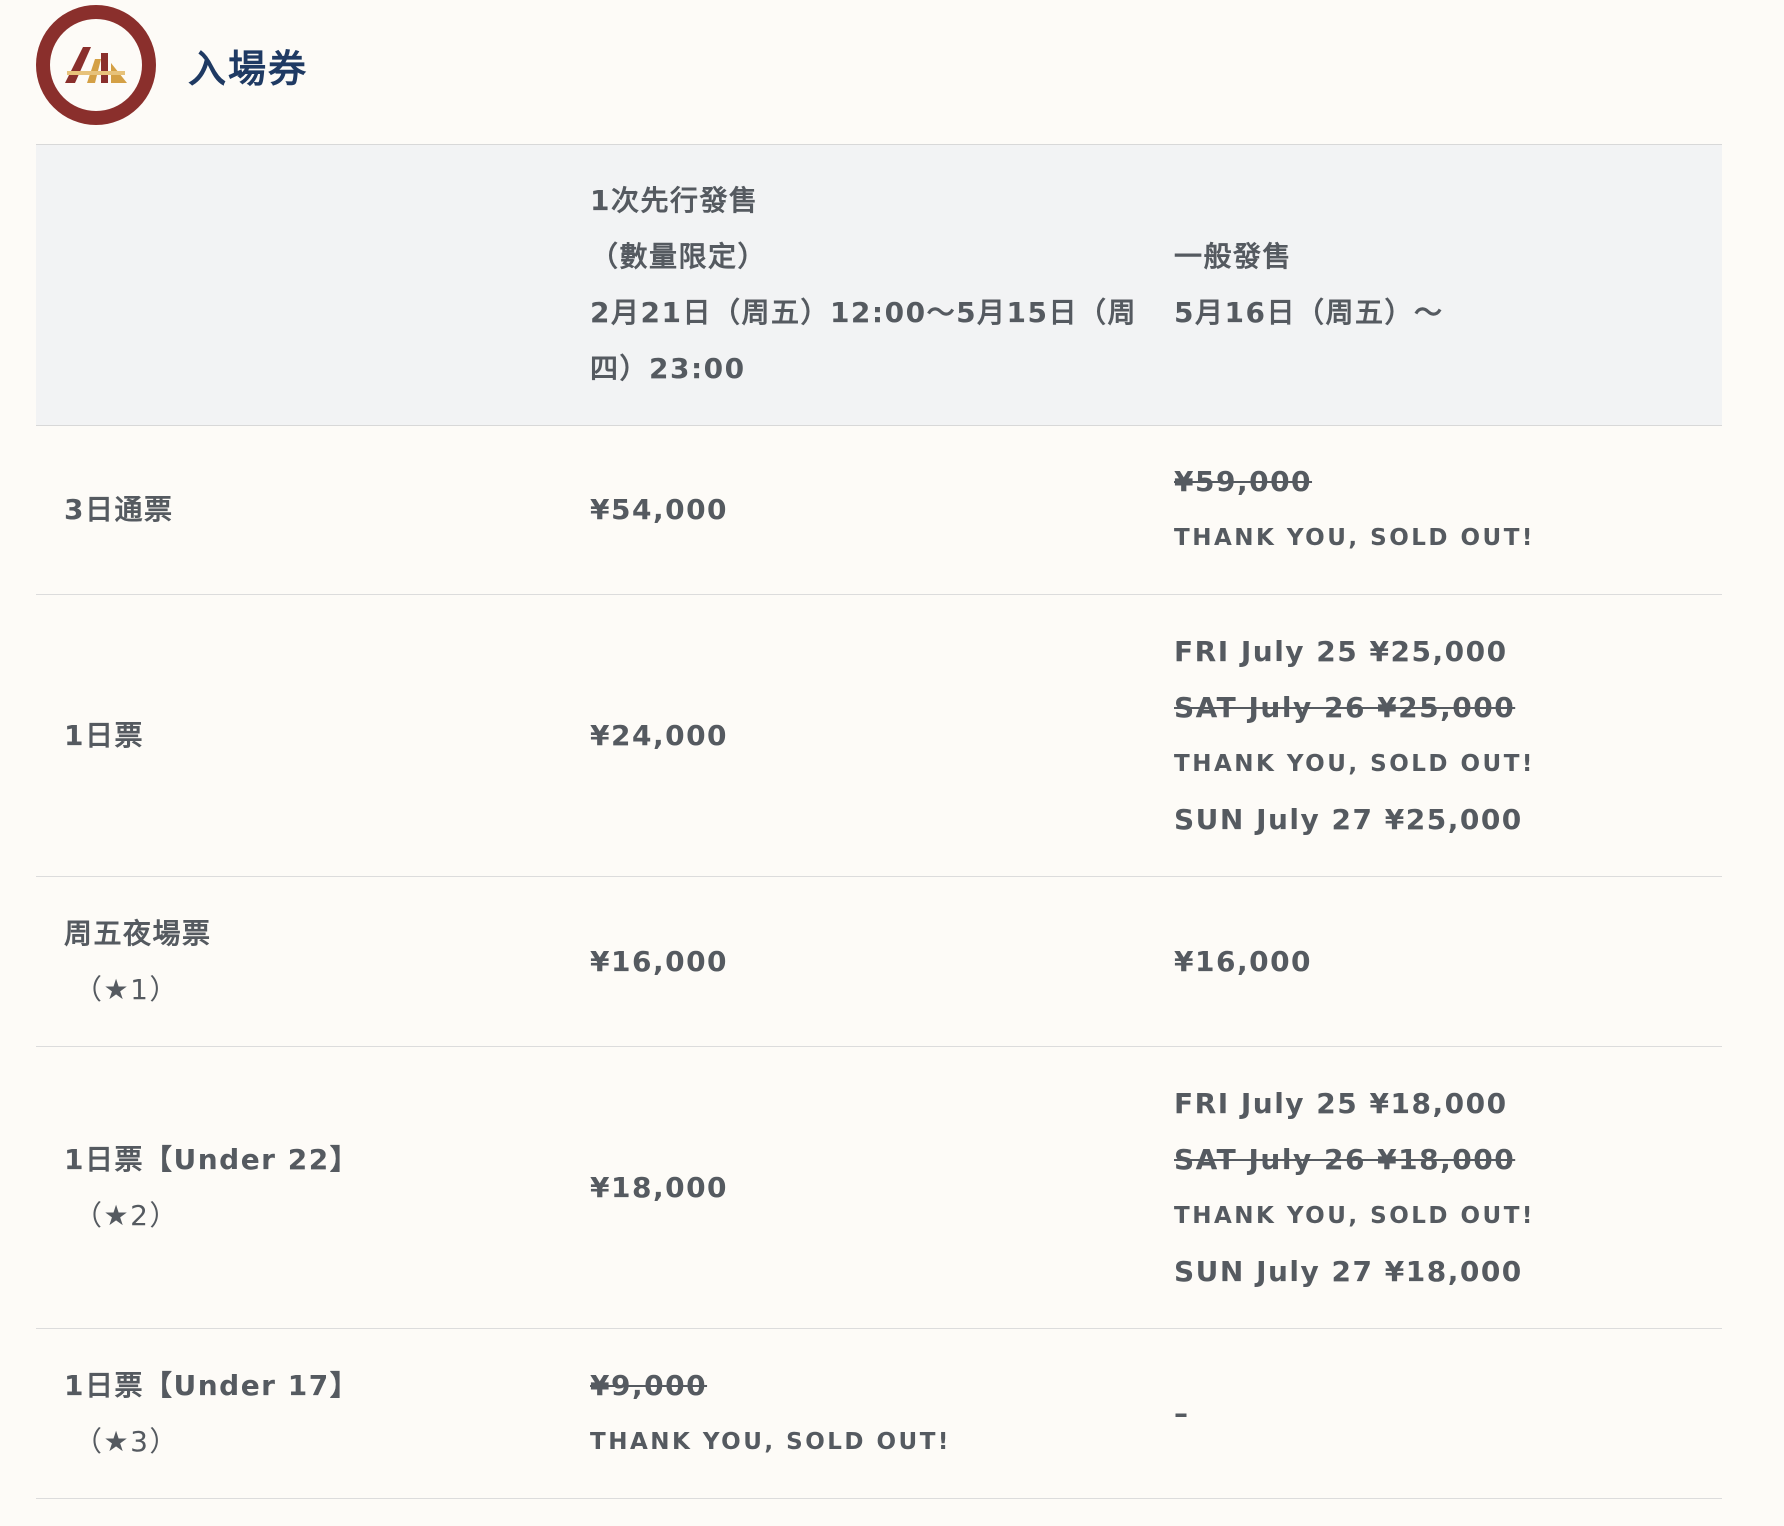 The width and height of the screenshot is (1784, 1526). Describe the element at coordinates (1341, 651) in the screenshot. I see `day-price: FRI July 25 ¥25,000` at that location.